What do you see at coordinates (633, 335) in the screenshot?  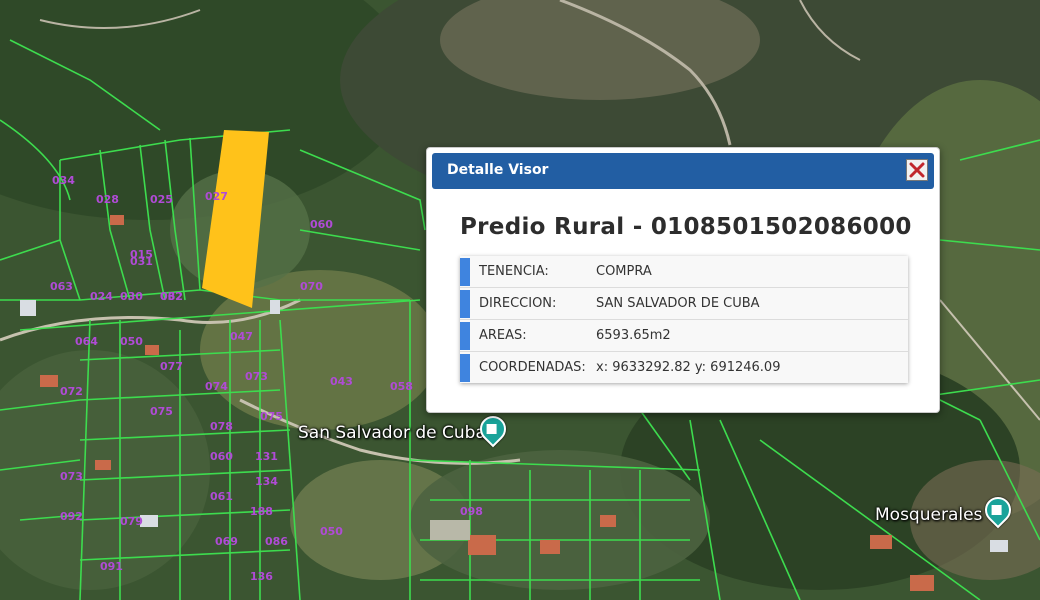 I see `info-value: 6593.65m2` at bounding box center [633, 335].